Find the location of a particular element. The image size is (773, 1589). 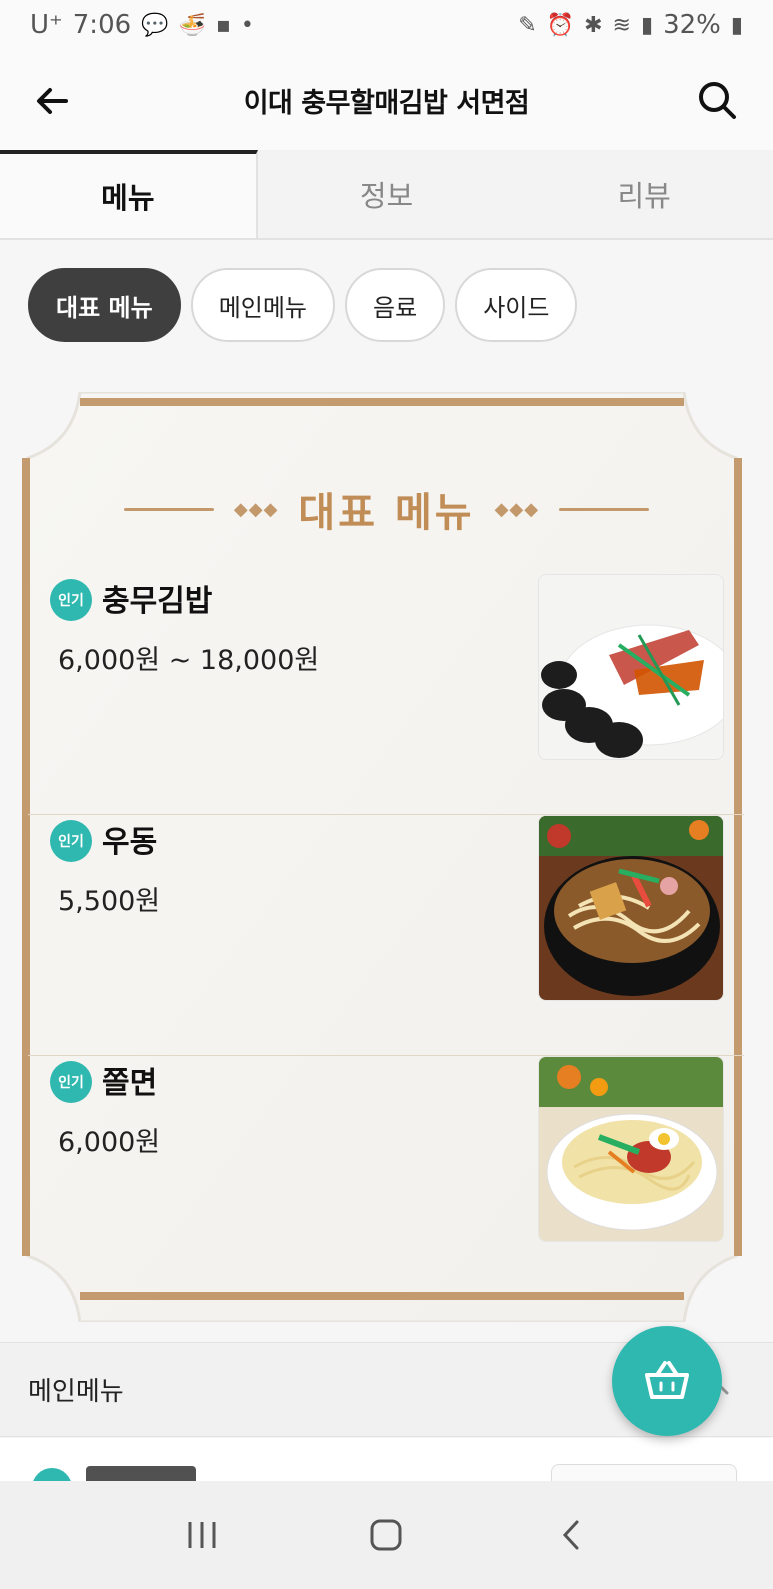

section-title: 메인메뉴 is located at coordinates (76, 1392).